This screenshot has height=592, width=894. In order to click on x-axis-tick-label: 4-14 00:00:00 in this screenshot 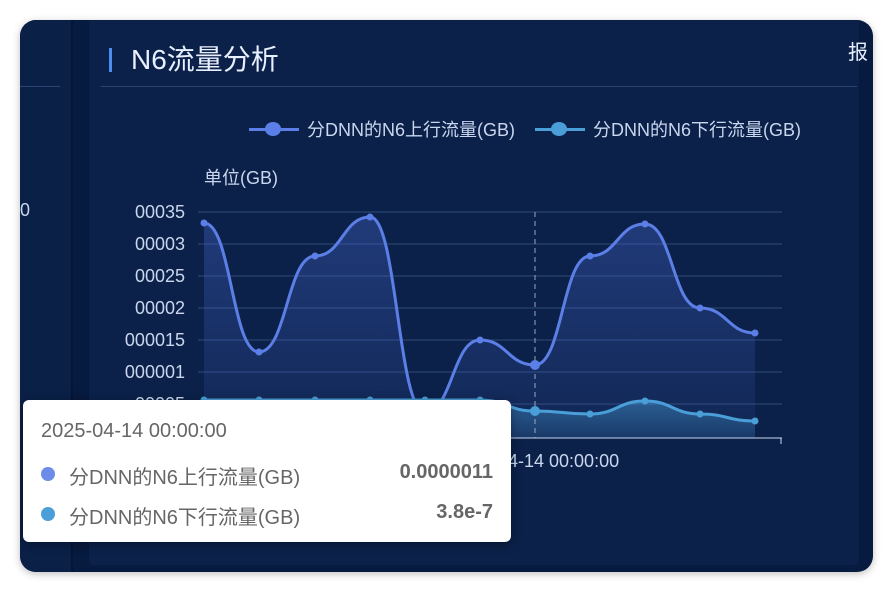, I will do `click(563, 461)`.